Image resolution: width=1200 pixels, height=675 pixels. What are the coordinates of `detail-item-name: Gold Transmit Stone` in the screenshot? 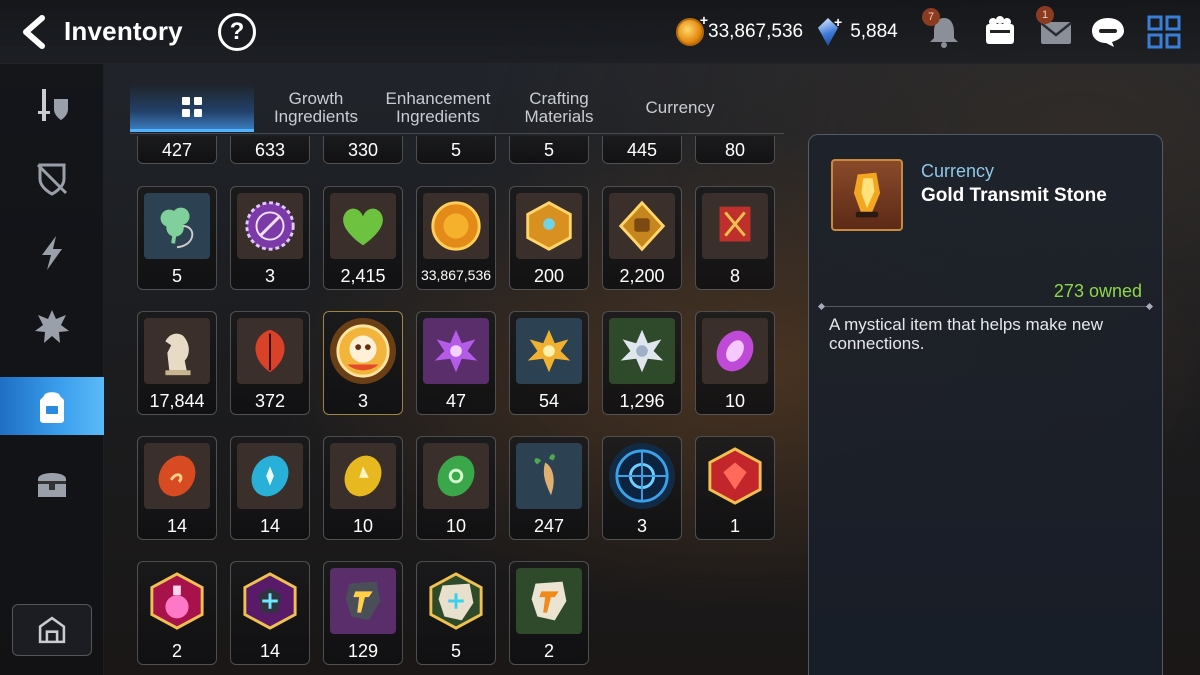 It's located at (1014, 195).